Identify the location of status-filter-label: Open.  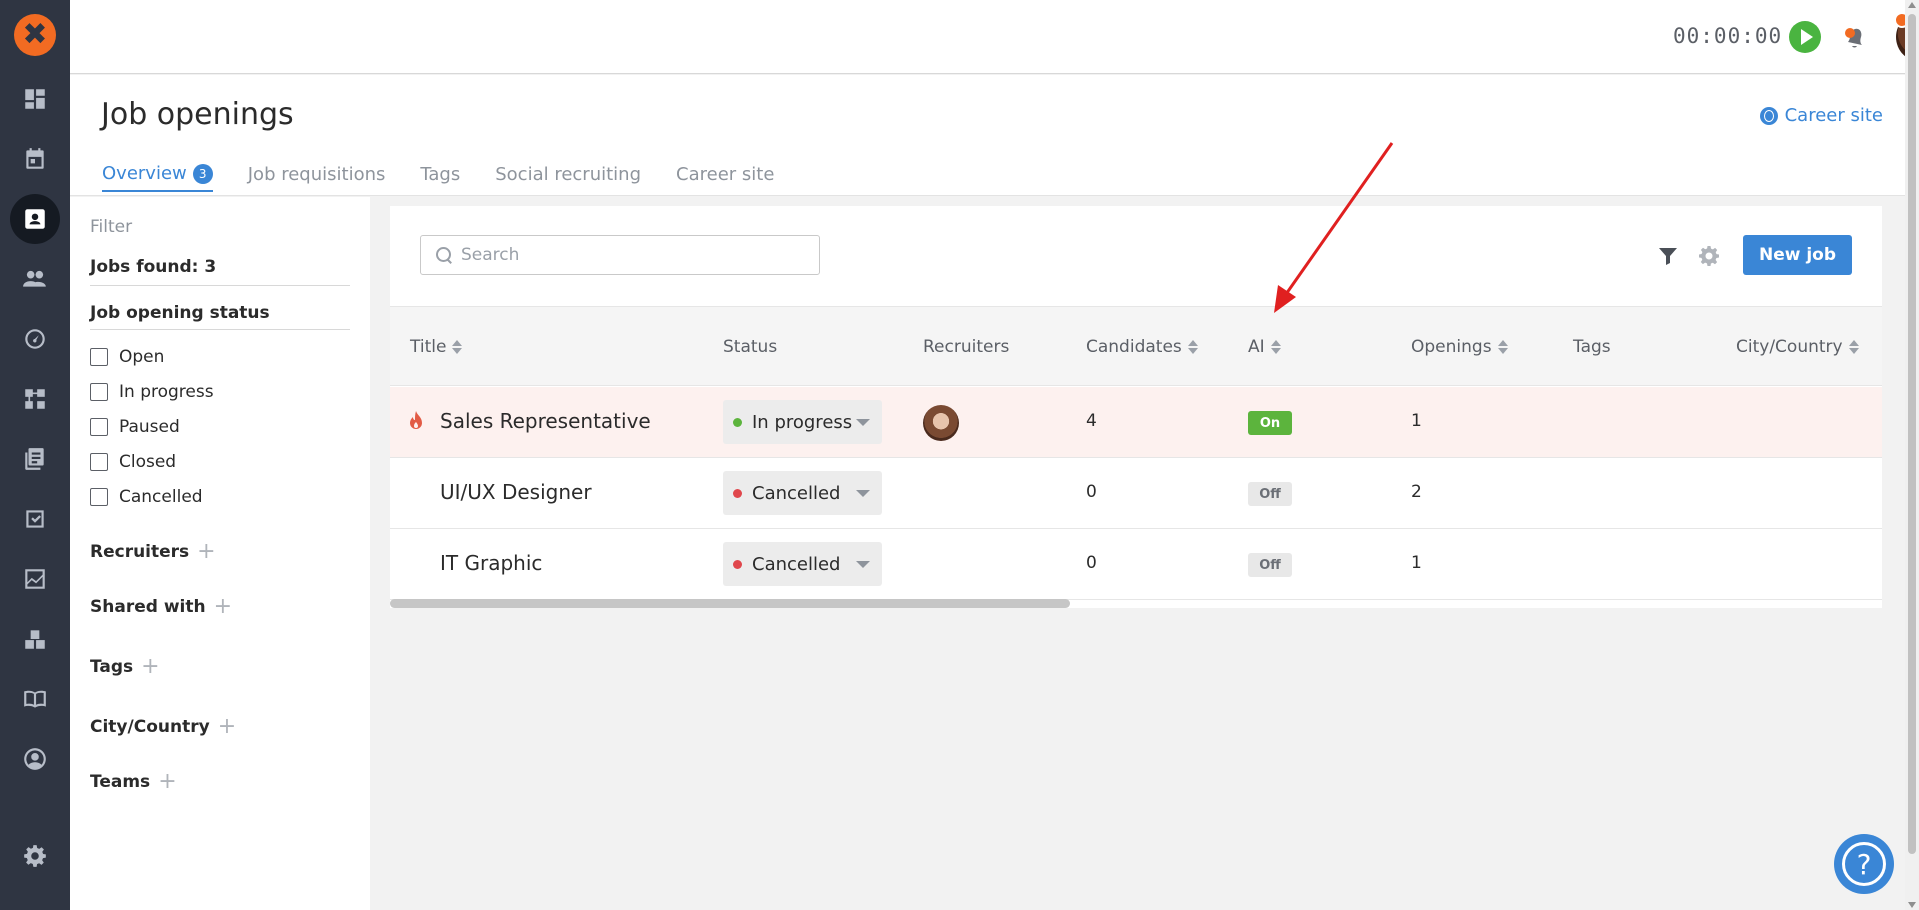
(142, 357).